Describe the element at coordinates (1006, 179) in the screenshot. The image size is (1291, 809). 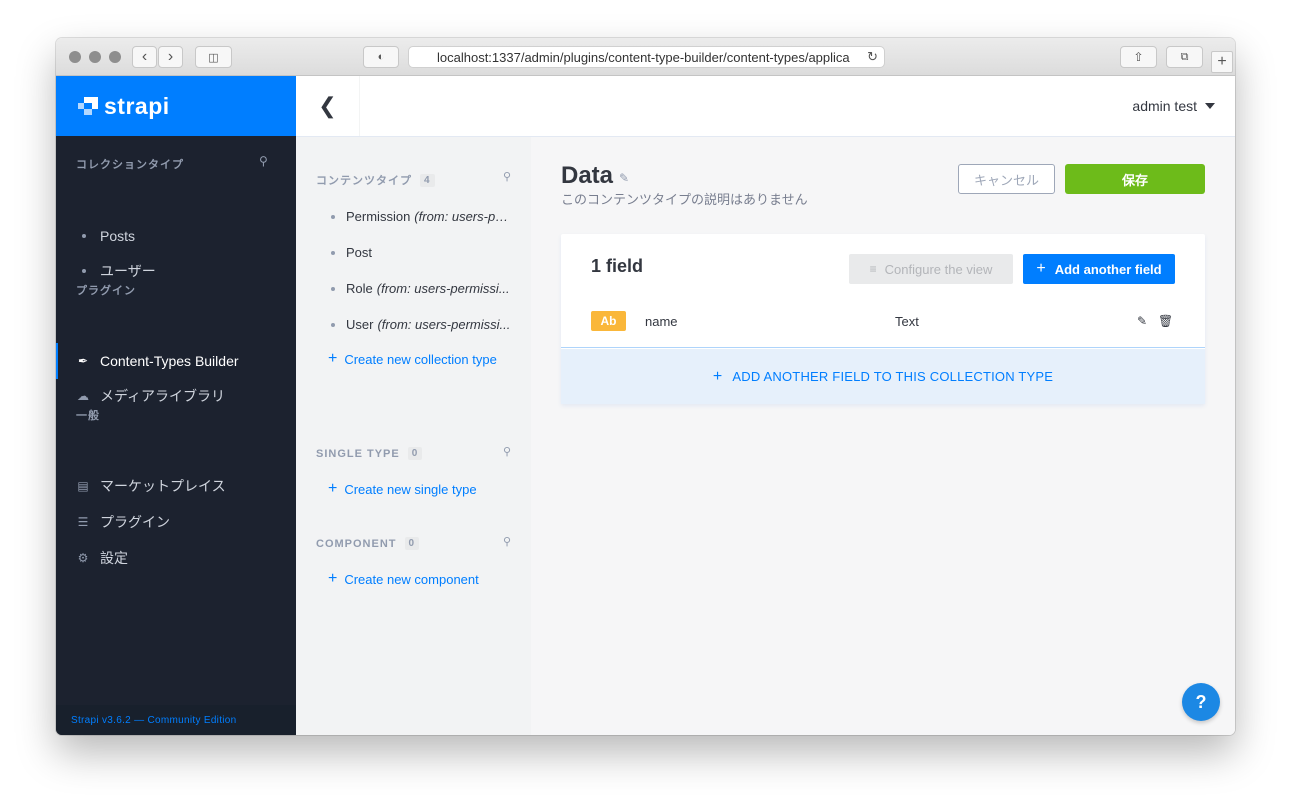
I see `cancel-button: キャンセル` at that location.